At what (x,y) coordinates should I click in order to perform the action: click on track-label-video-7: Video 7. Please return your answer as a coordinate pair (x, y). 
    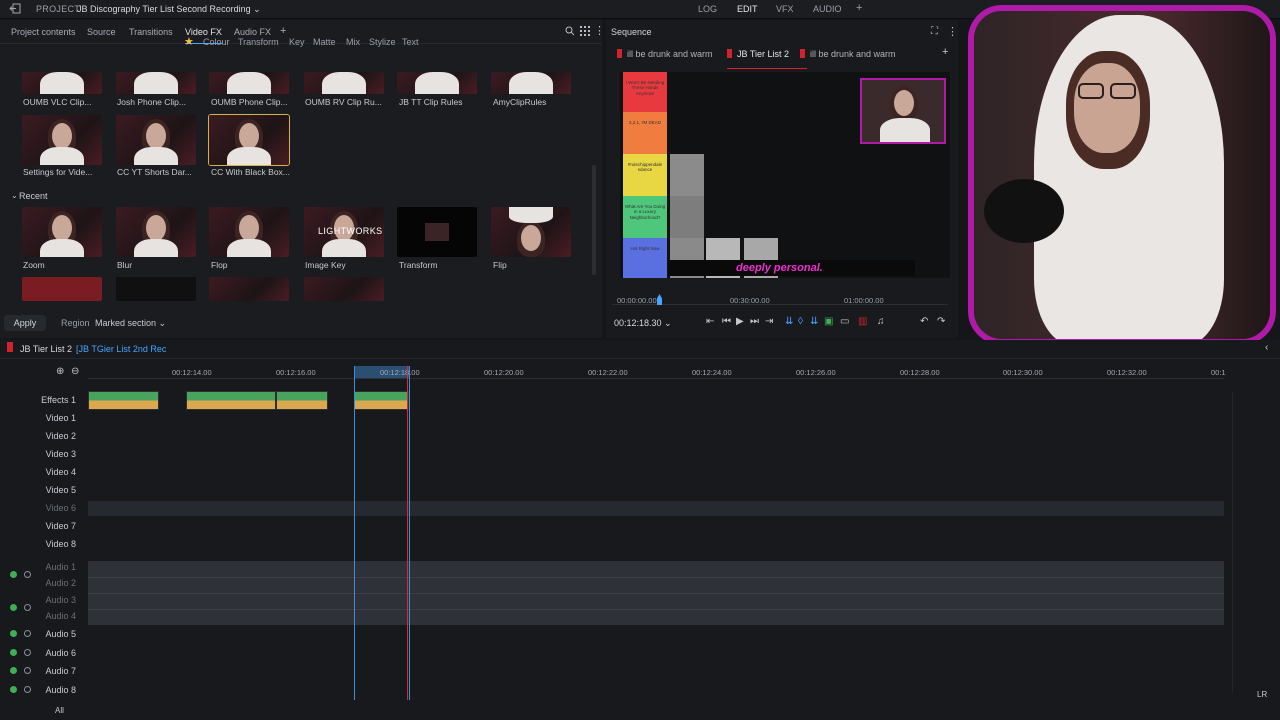
    Looking at the image, I should click on (45, 526).